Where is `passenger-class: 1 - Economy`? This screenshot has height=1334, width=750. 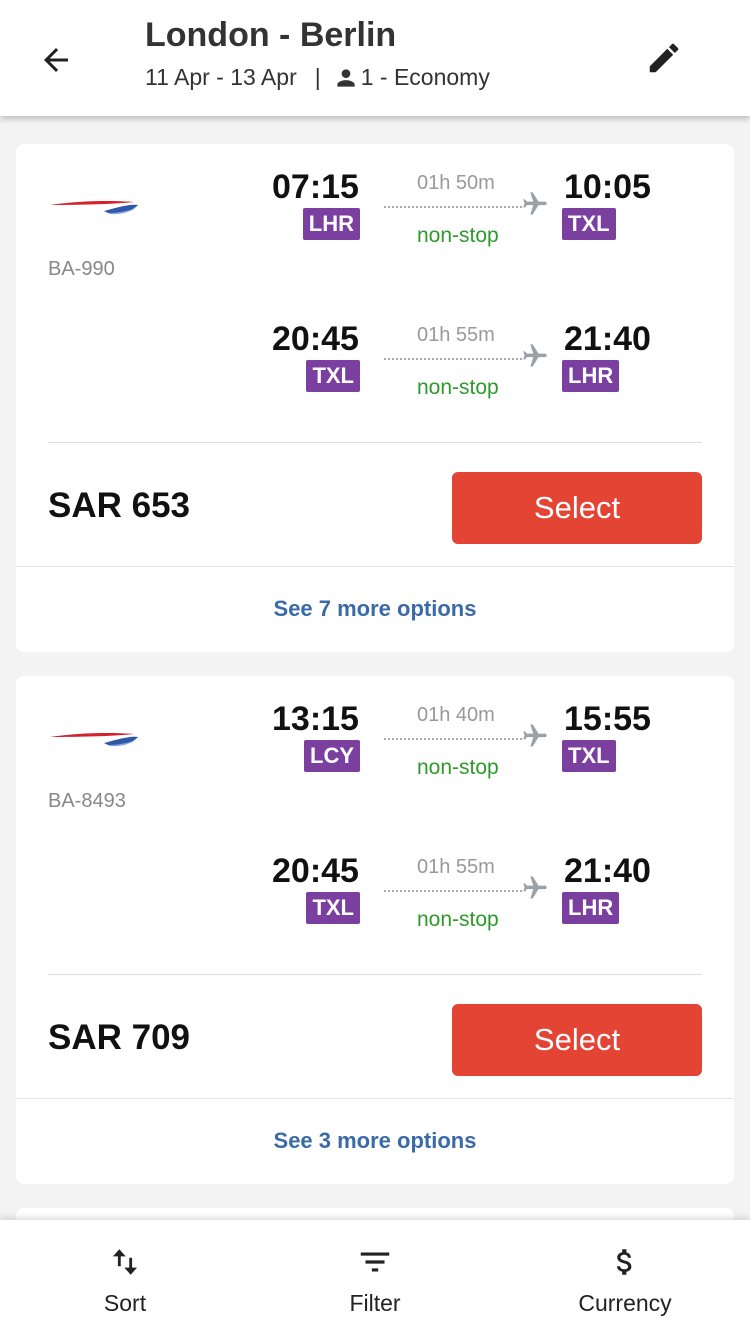
passenger-class: 1 - Economy is located at coordinates (425, 77).